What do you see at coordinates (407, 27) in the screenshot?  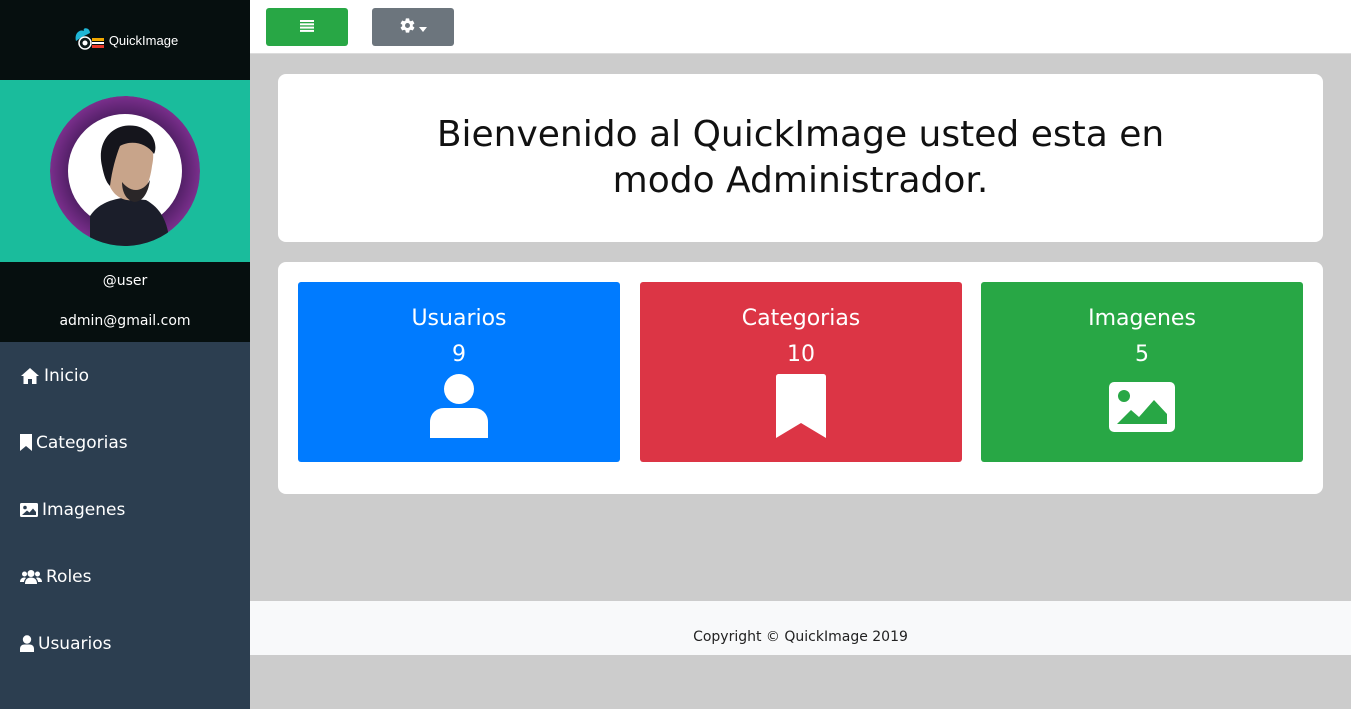 I see `gear-icon` at bounding box center [407, 27].